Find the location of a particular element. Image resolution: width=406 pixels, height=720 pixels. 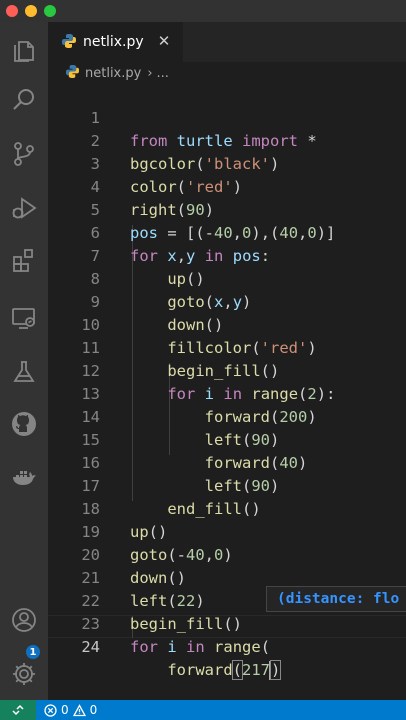

code-line: 7 up() is located at coordinates (227, 255).